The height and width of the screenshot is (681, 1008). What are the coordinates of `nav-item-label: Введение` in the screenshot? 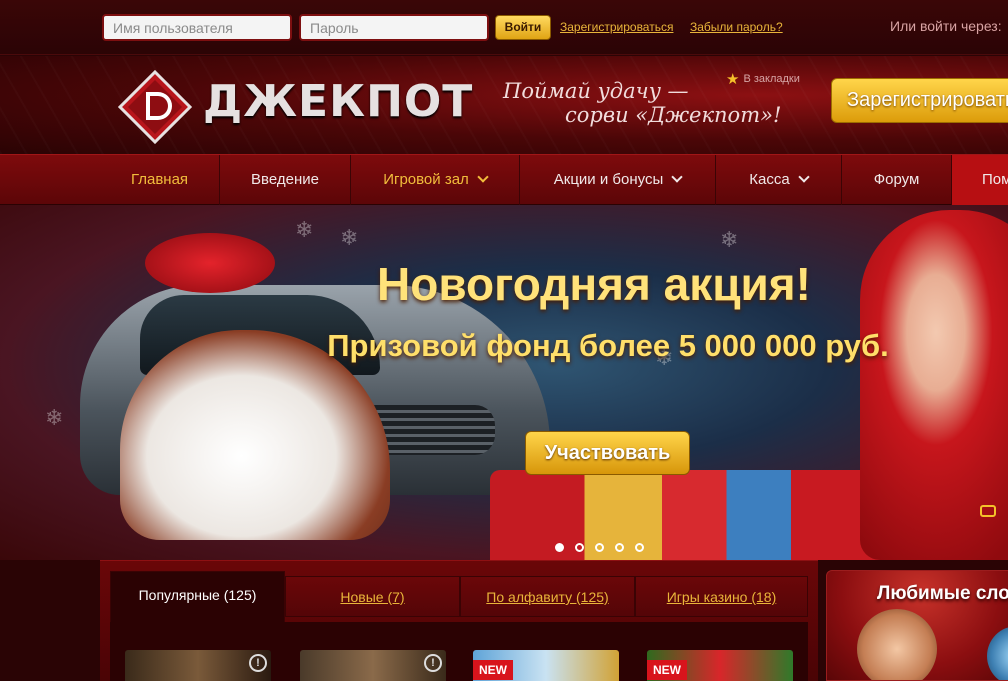 It's located at (285, 179).